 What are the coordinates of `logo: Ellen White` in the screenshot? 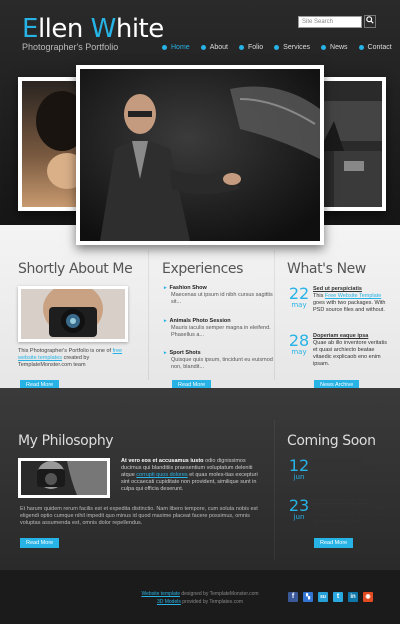 It's located at (93, 29).